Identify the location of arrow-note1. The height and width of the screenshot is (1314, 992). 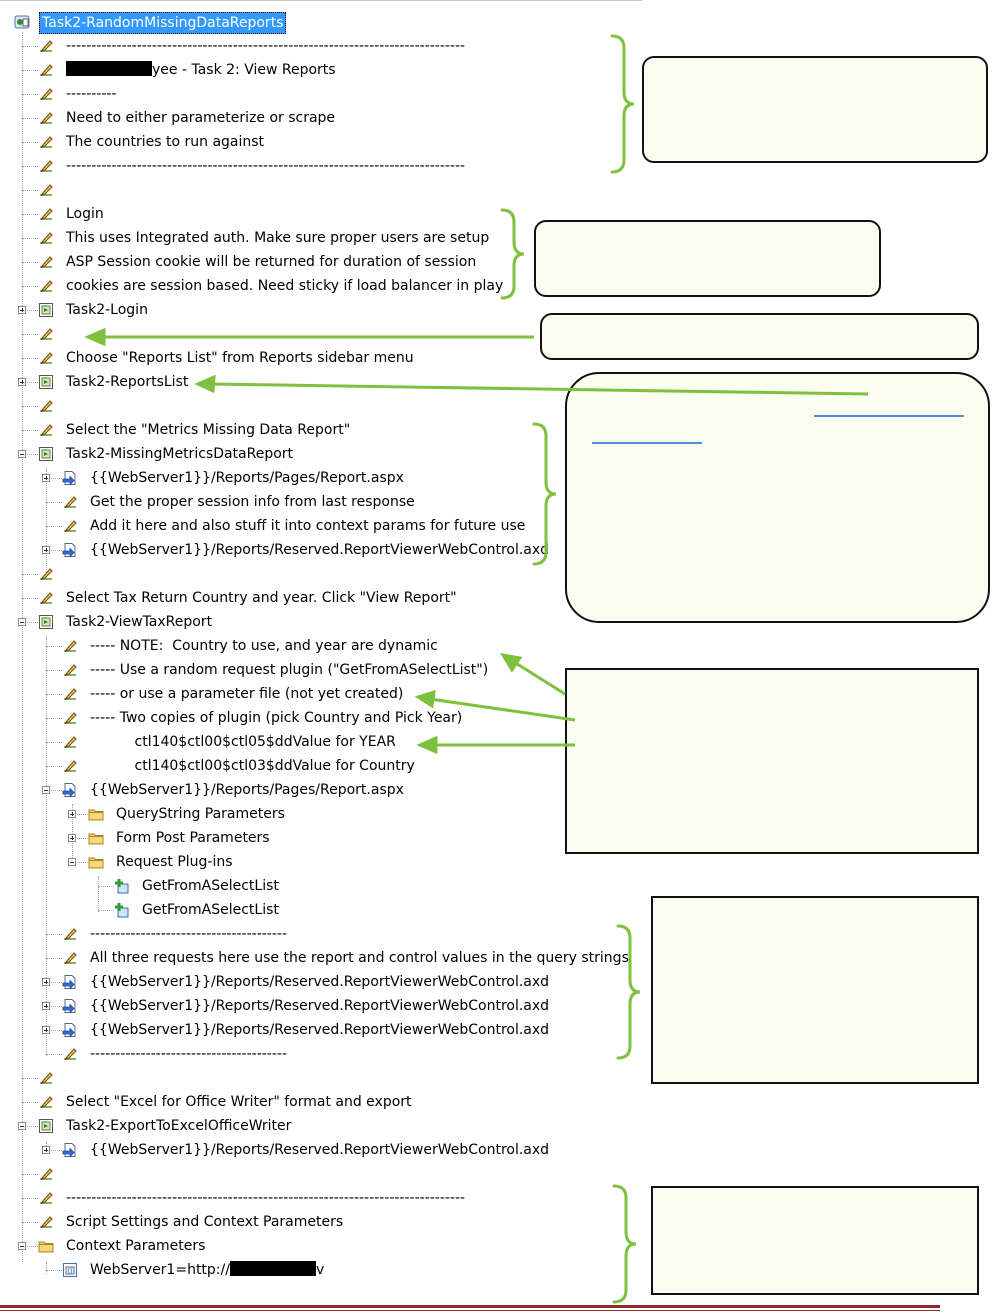
(539, 678).